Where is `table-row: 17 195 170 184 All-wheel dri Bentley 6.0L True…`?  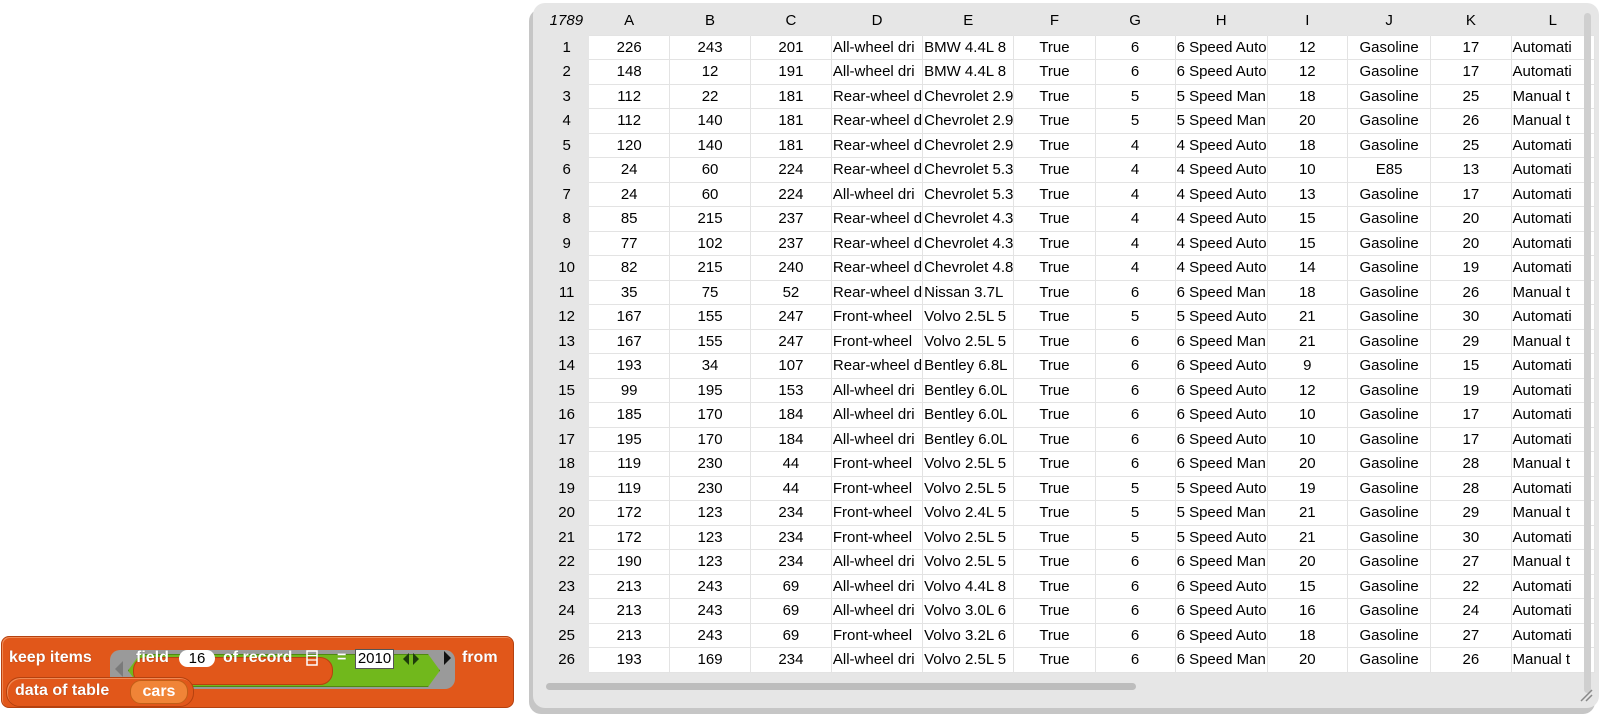 table-row: 17 195 170 184 All-wheel dri Bentley 6.0L True… is located at coordinates (1069, 439).